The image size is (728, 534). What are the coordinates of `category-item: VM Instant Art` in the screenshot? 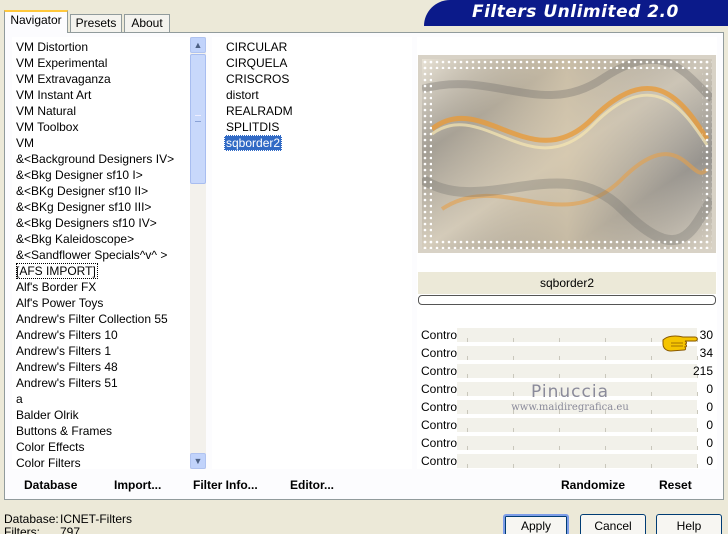 It's located at (53, 95).